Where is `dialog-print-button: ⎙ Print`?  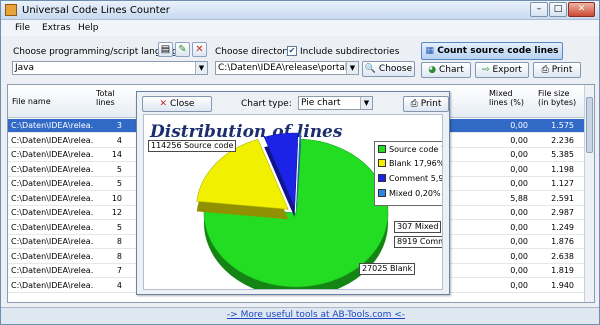 dialog-print-button: ⎙ Print is located at coordinates (426, 104).